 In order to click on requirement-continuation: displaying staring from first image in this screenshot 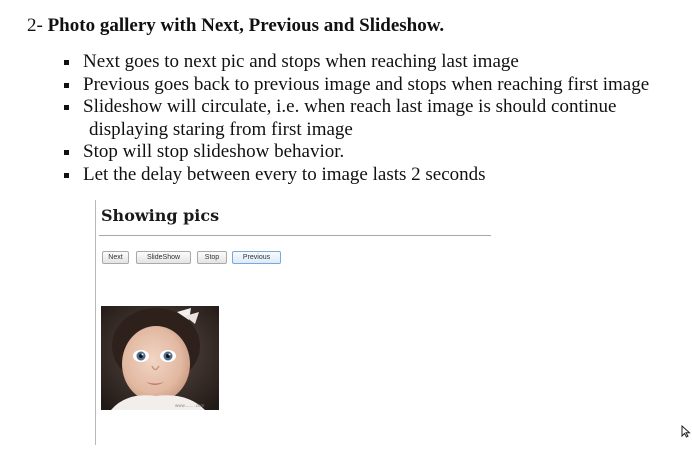, I will do `click(221, 129)`.